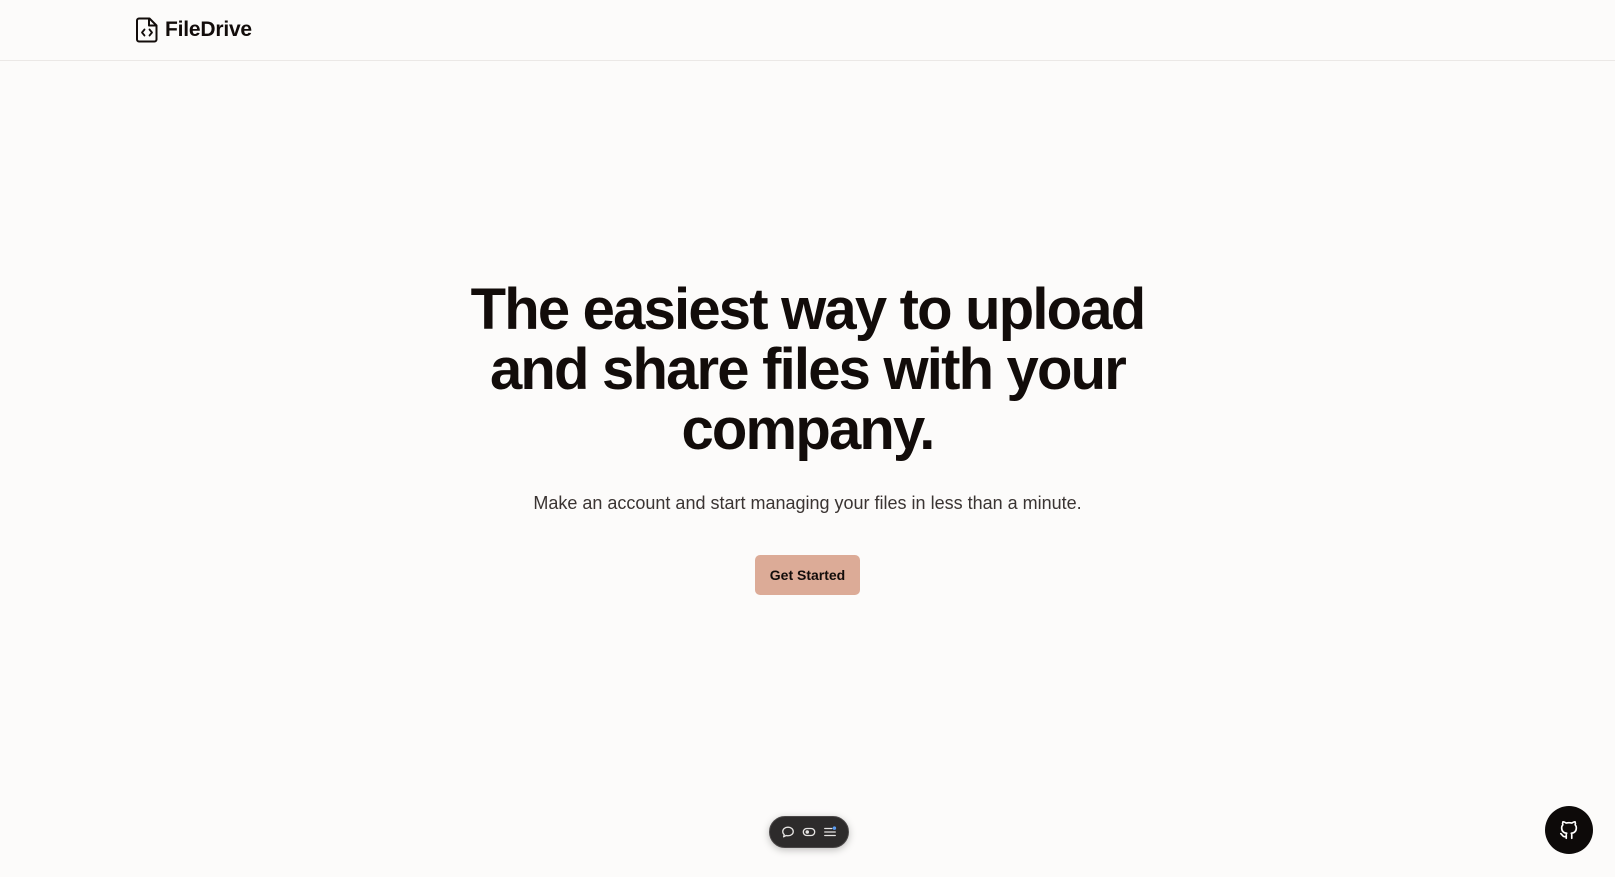  I want to click on file-code-icon, so click(147, 30).